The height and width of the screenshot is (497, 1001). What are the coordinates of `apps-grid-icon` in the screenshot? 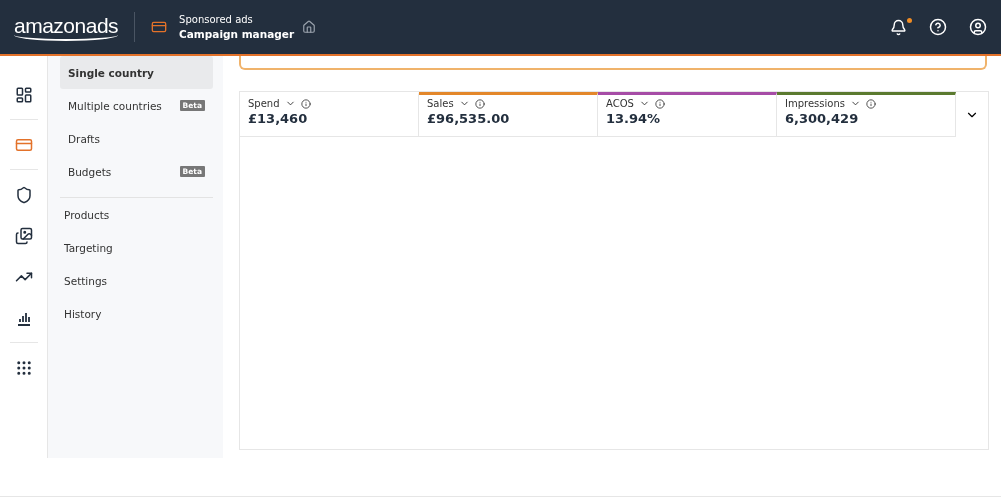 It's located at (23, 367).